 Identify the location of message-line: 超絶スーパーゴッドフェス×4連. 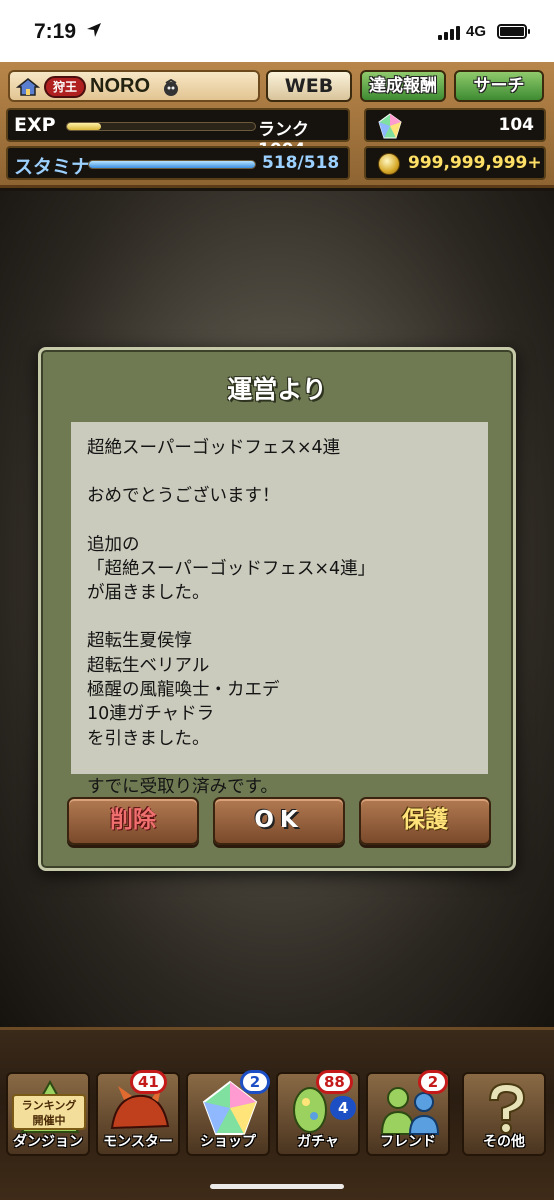
(214, 448).